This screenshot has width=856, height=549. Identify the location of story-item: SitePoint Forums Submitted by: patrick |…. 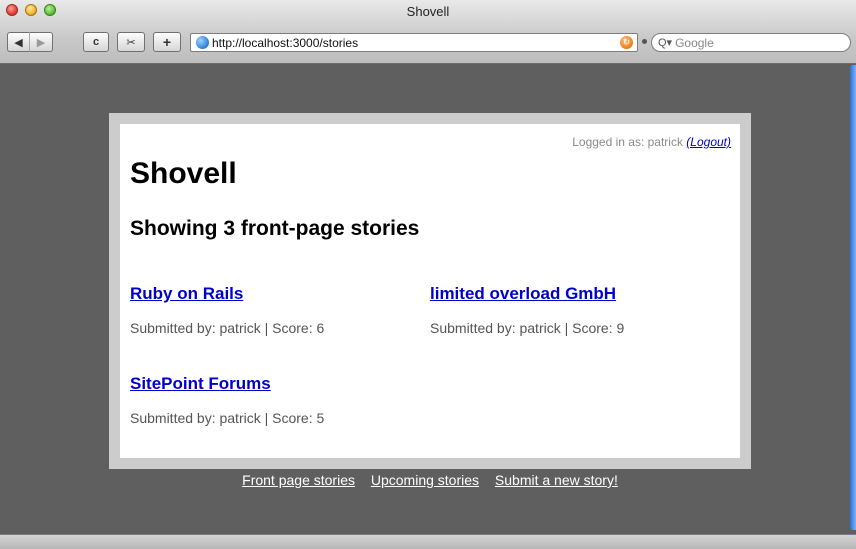
(280, 400).